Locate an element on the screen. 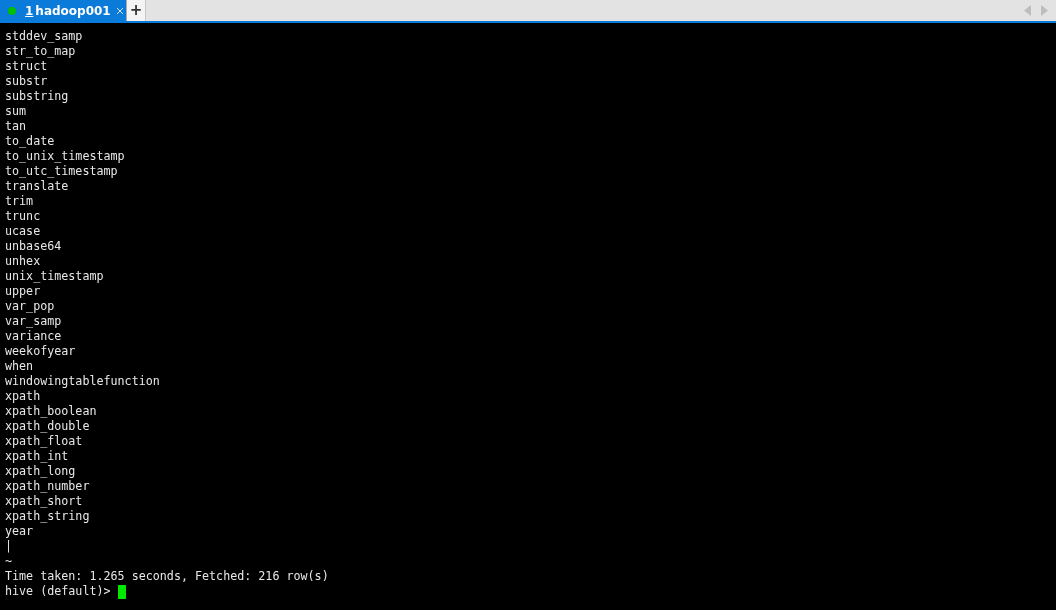  terminal-line: unix_timestamp is located at coordinates (55, 276).